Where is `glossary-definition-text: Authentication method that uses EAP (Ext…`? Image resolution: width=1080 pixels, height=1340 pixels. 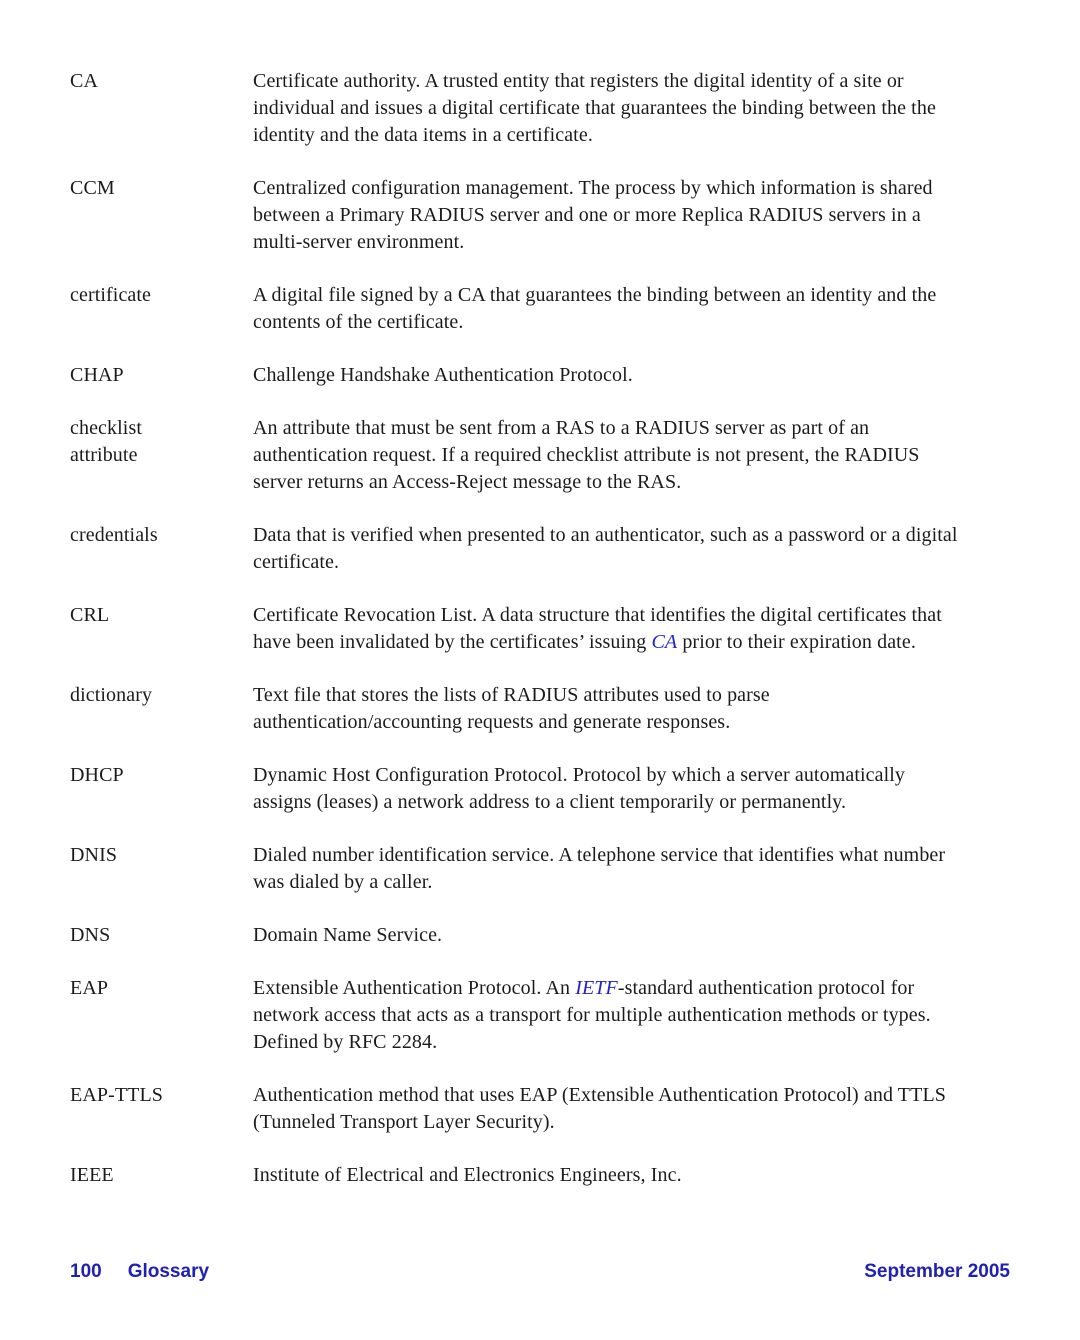
glossary-definition-text: Authentication method that uses EAP (Ext… is located at coordinates (599, 1108).